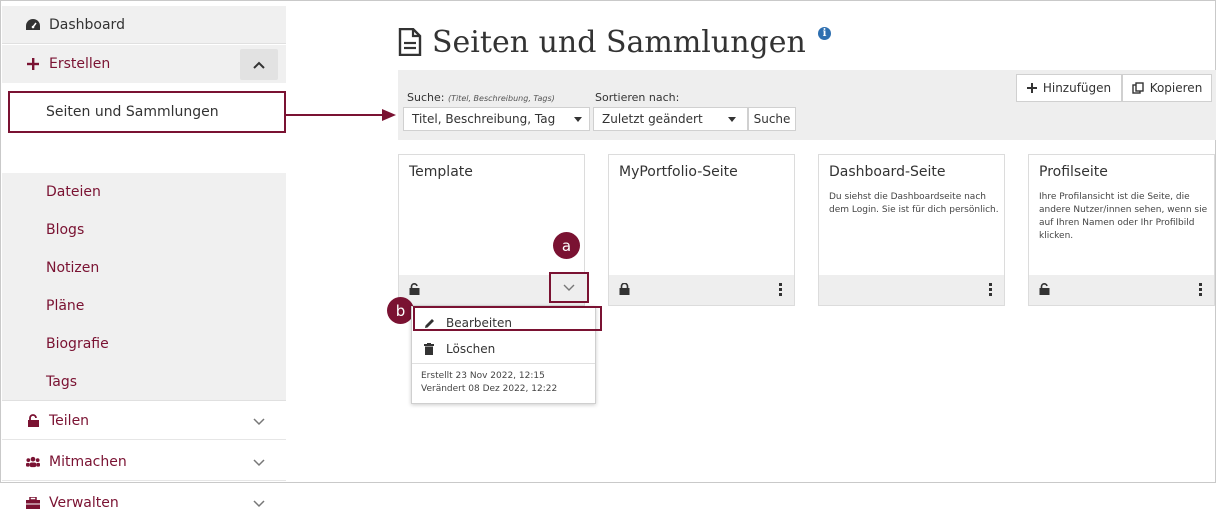 The width and height of the screenshot is (1216, 522). What do you see at coordinates (144, 462) in the screenshot?
I see `sidebar-item-mitmachen: Mitmachen` at bounding box center [144, 462].